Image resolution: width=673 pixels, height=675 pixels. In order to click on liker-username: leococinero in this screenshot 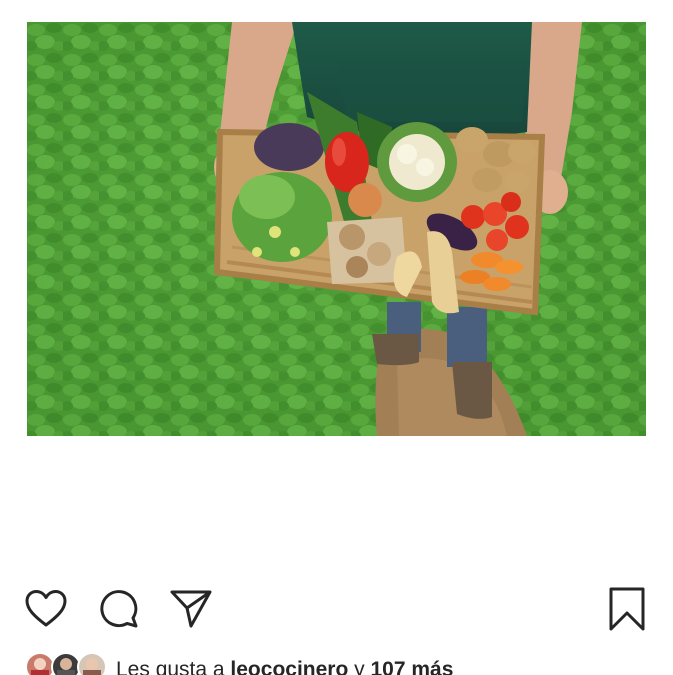, I will do `click(289, 666)`.